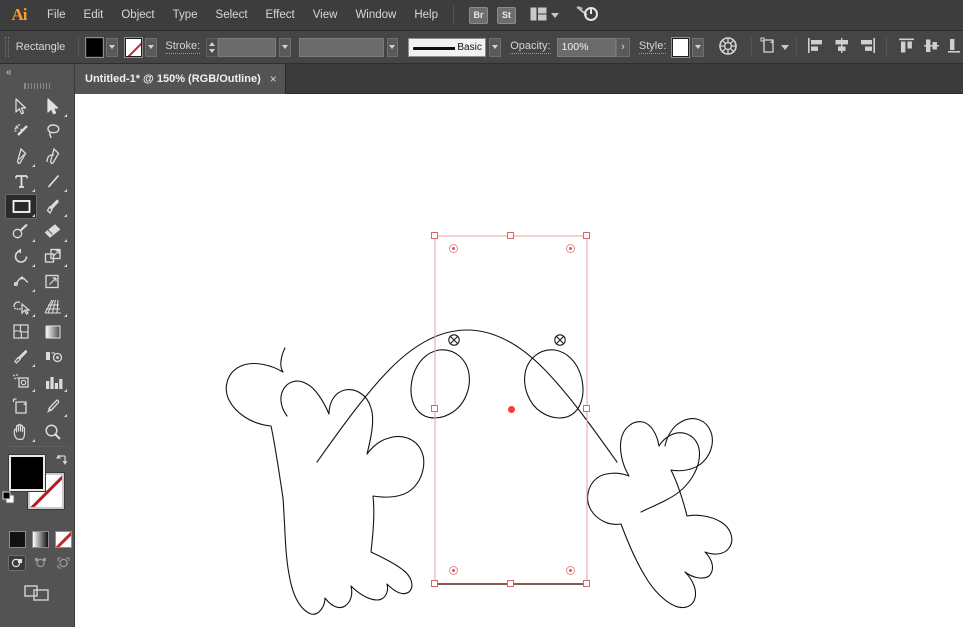  I want to click on fill-dropdown-arrow, so click(112, 47).